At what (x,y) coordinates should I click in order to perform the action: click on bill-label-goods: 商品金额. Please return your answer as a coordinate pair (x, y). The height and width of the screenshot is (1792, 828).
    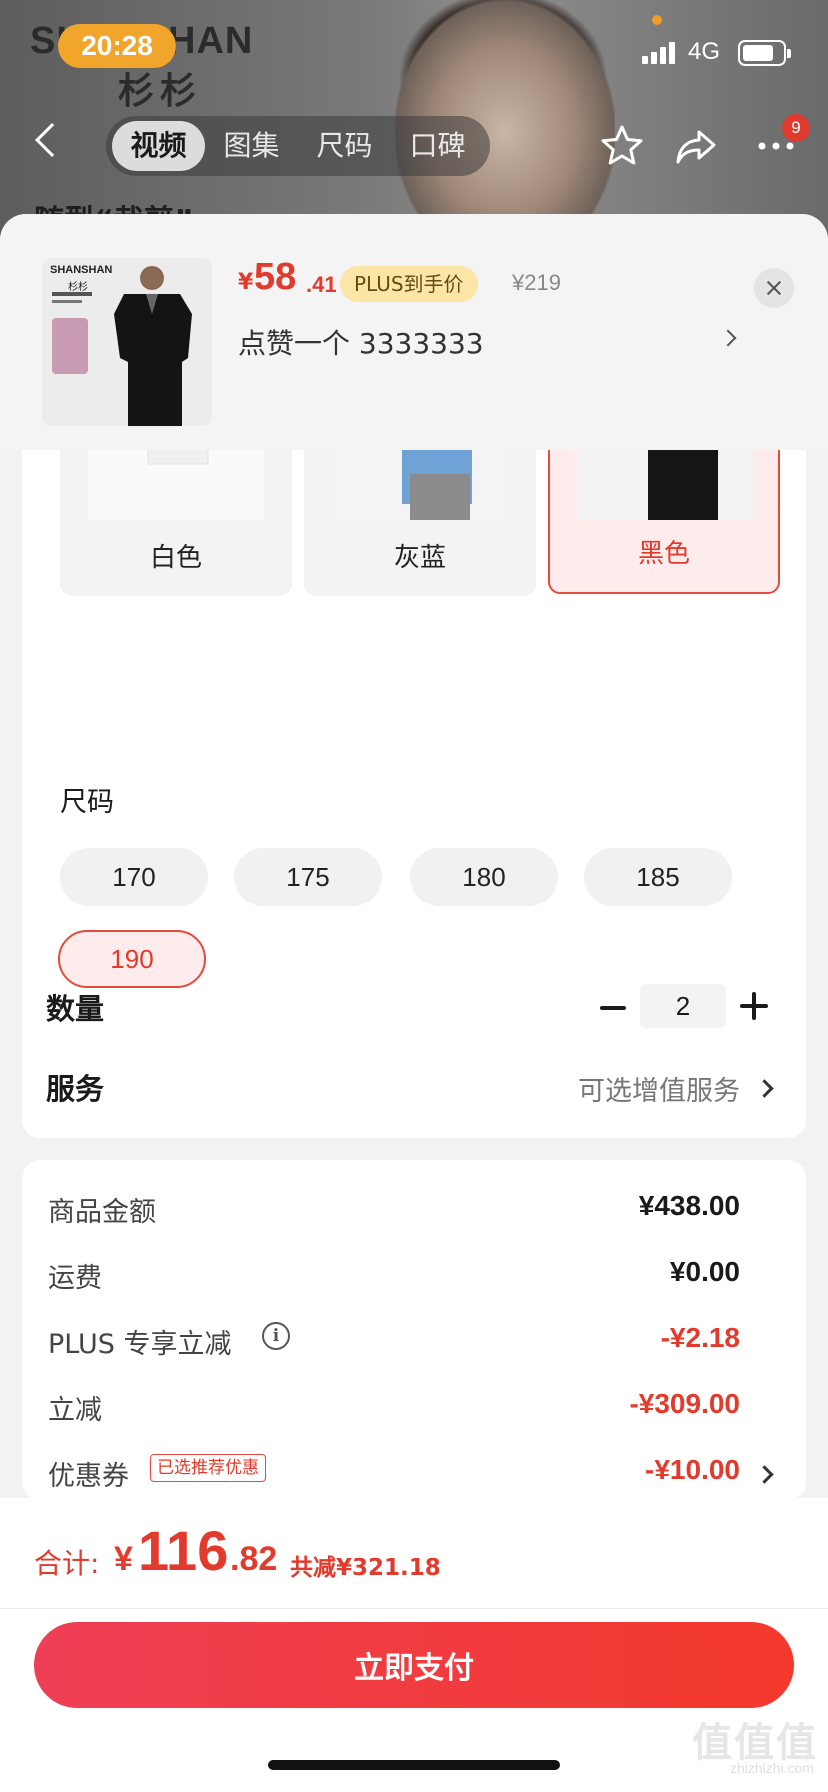
    Looking at the image, I should click on (102, 1212).